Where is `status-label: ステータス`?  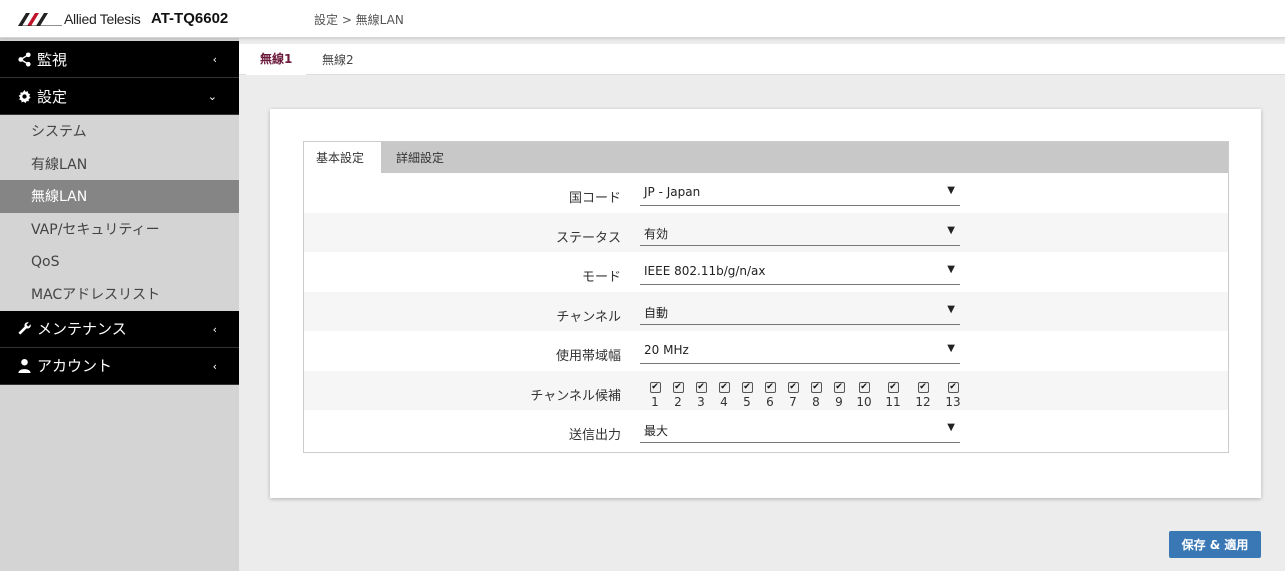 status-label: ステータス is located at coordinates (588, 238).